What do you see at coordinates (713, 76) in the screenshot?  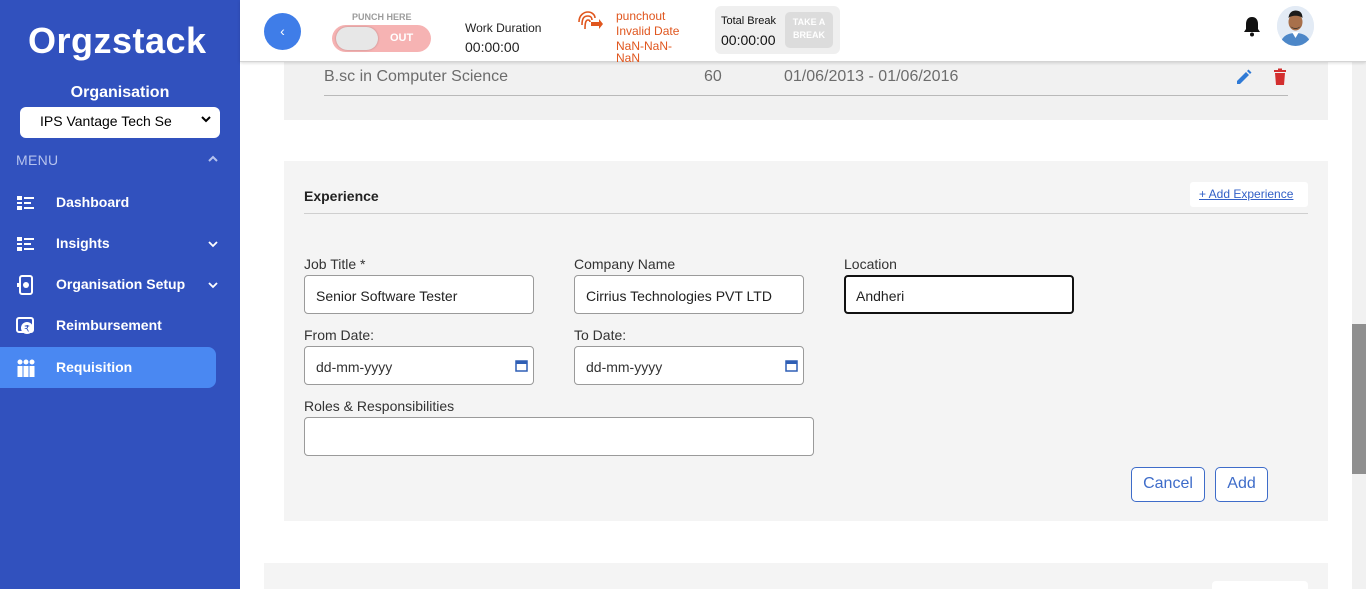 I see `education-score: 60` at bounding box center [713, 76].